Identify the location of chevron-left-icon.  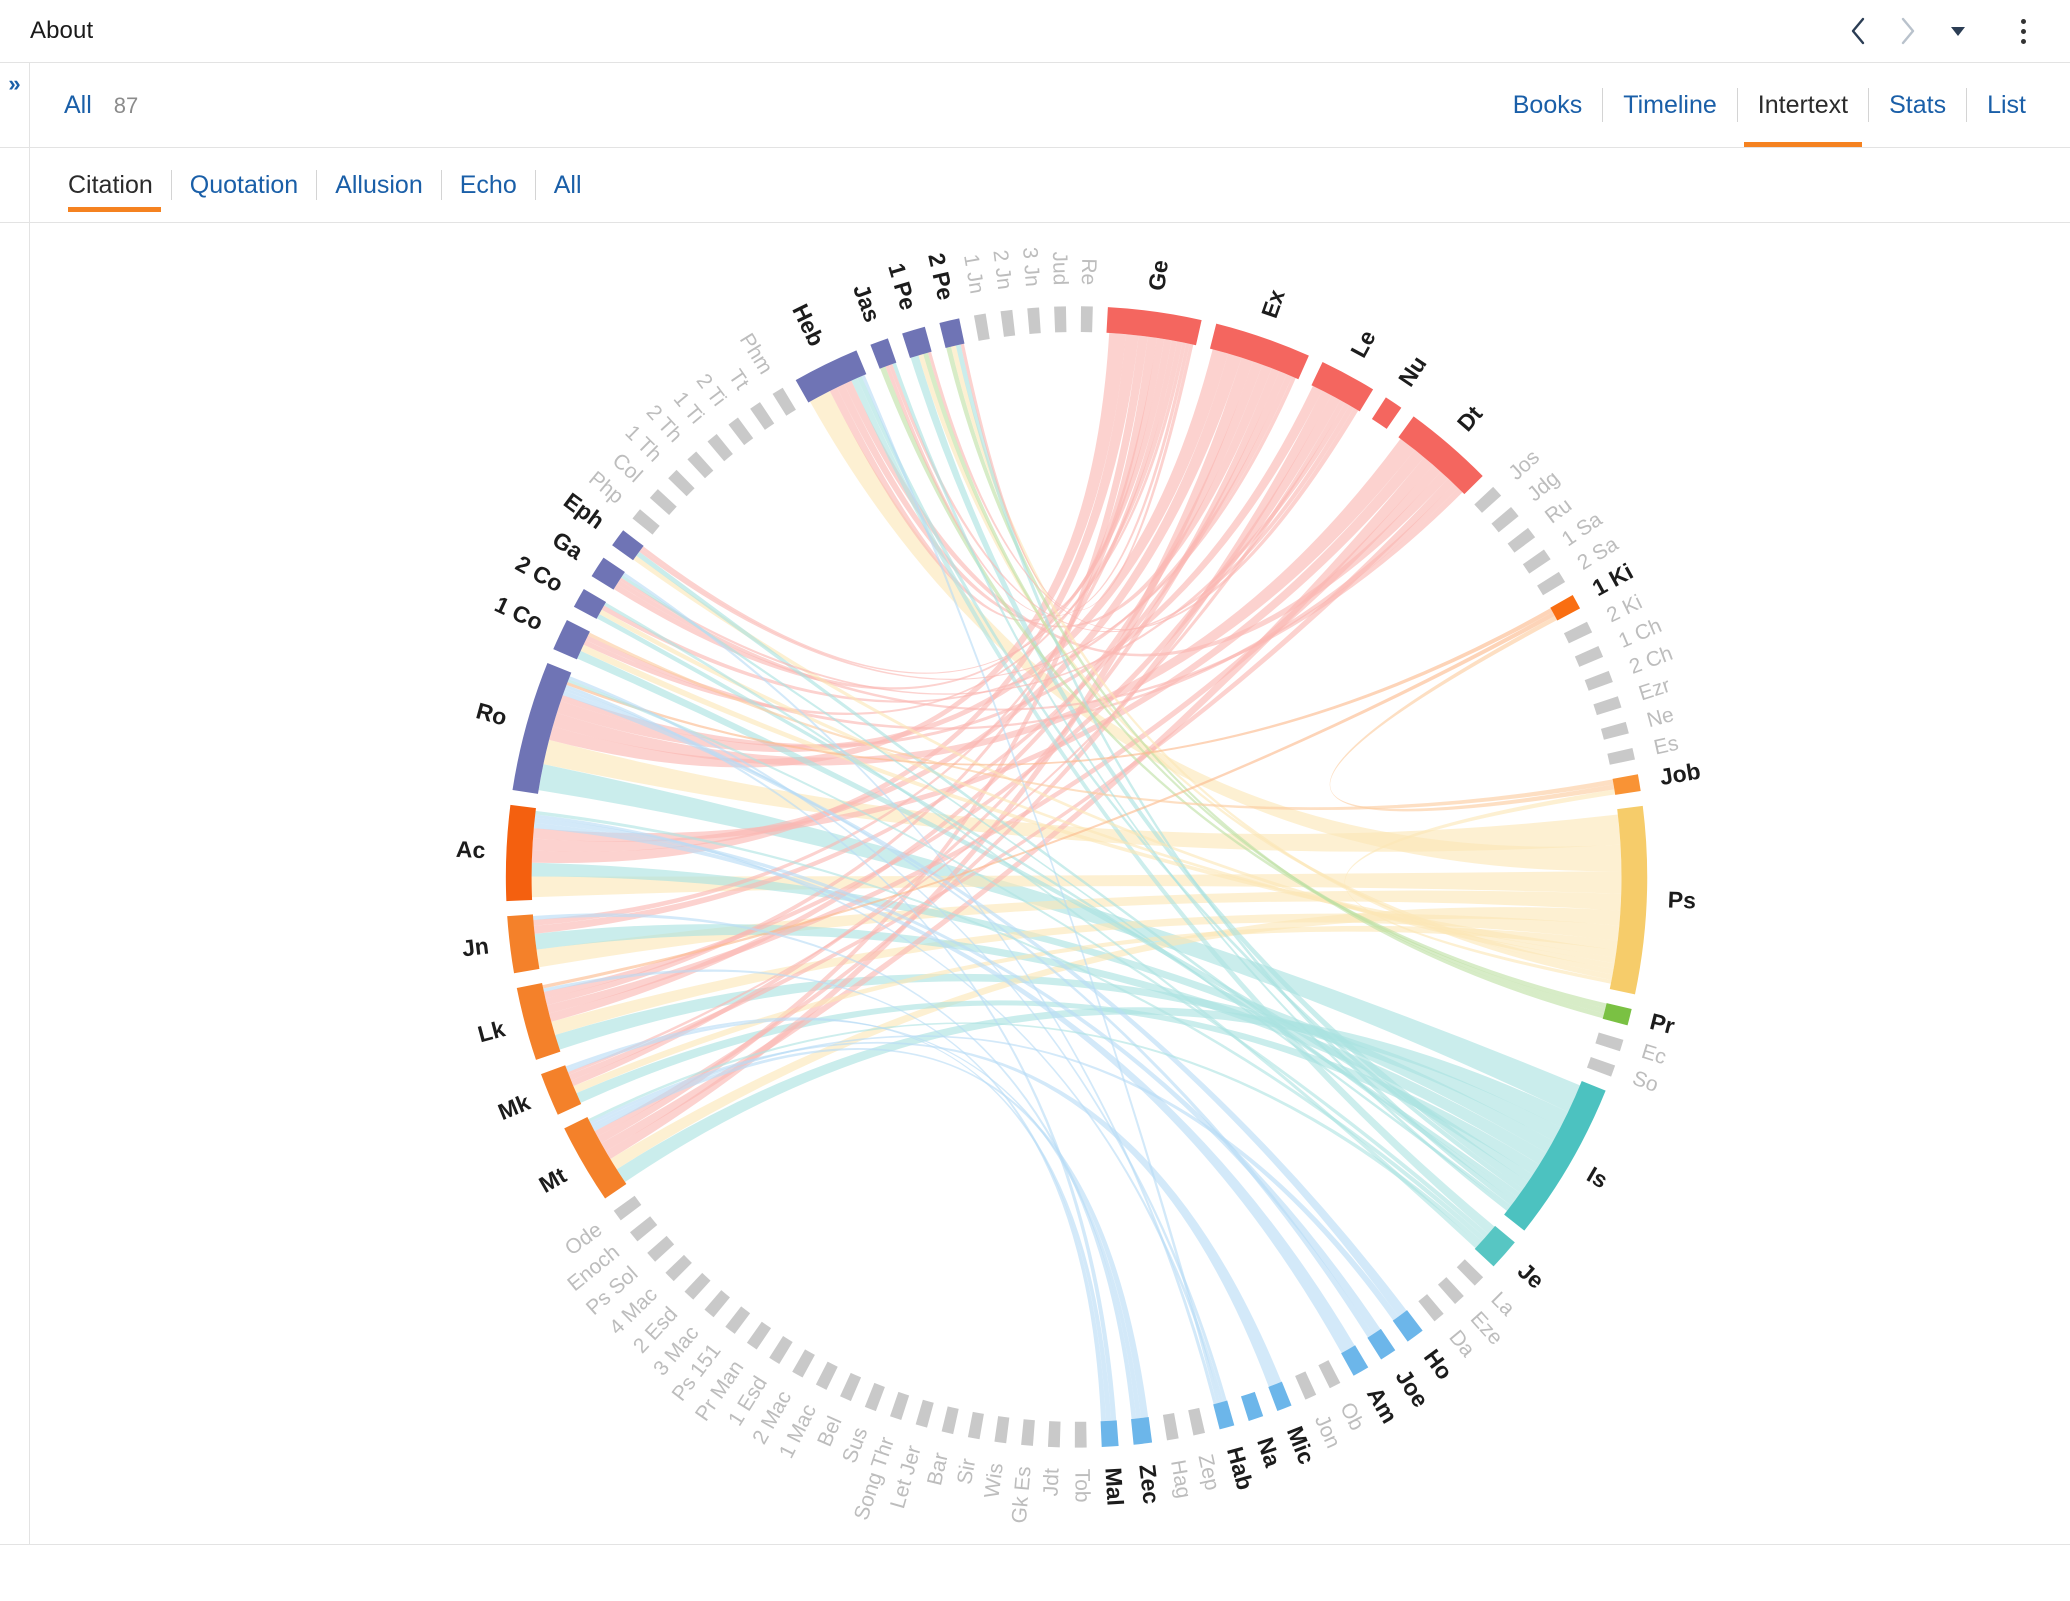
(1858, 31).